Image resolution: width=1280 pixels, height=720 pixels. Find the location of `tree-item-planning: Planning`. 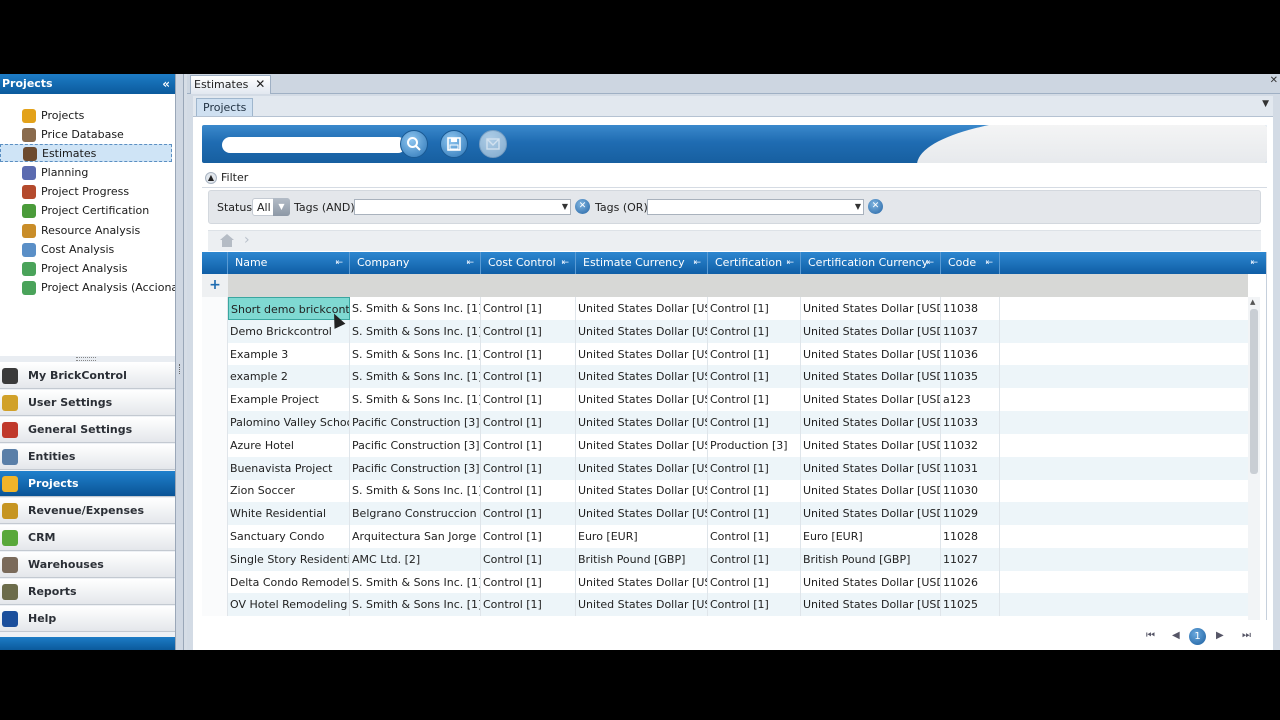

tree-item-planning: Planning is located at coordinates (86, 173).